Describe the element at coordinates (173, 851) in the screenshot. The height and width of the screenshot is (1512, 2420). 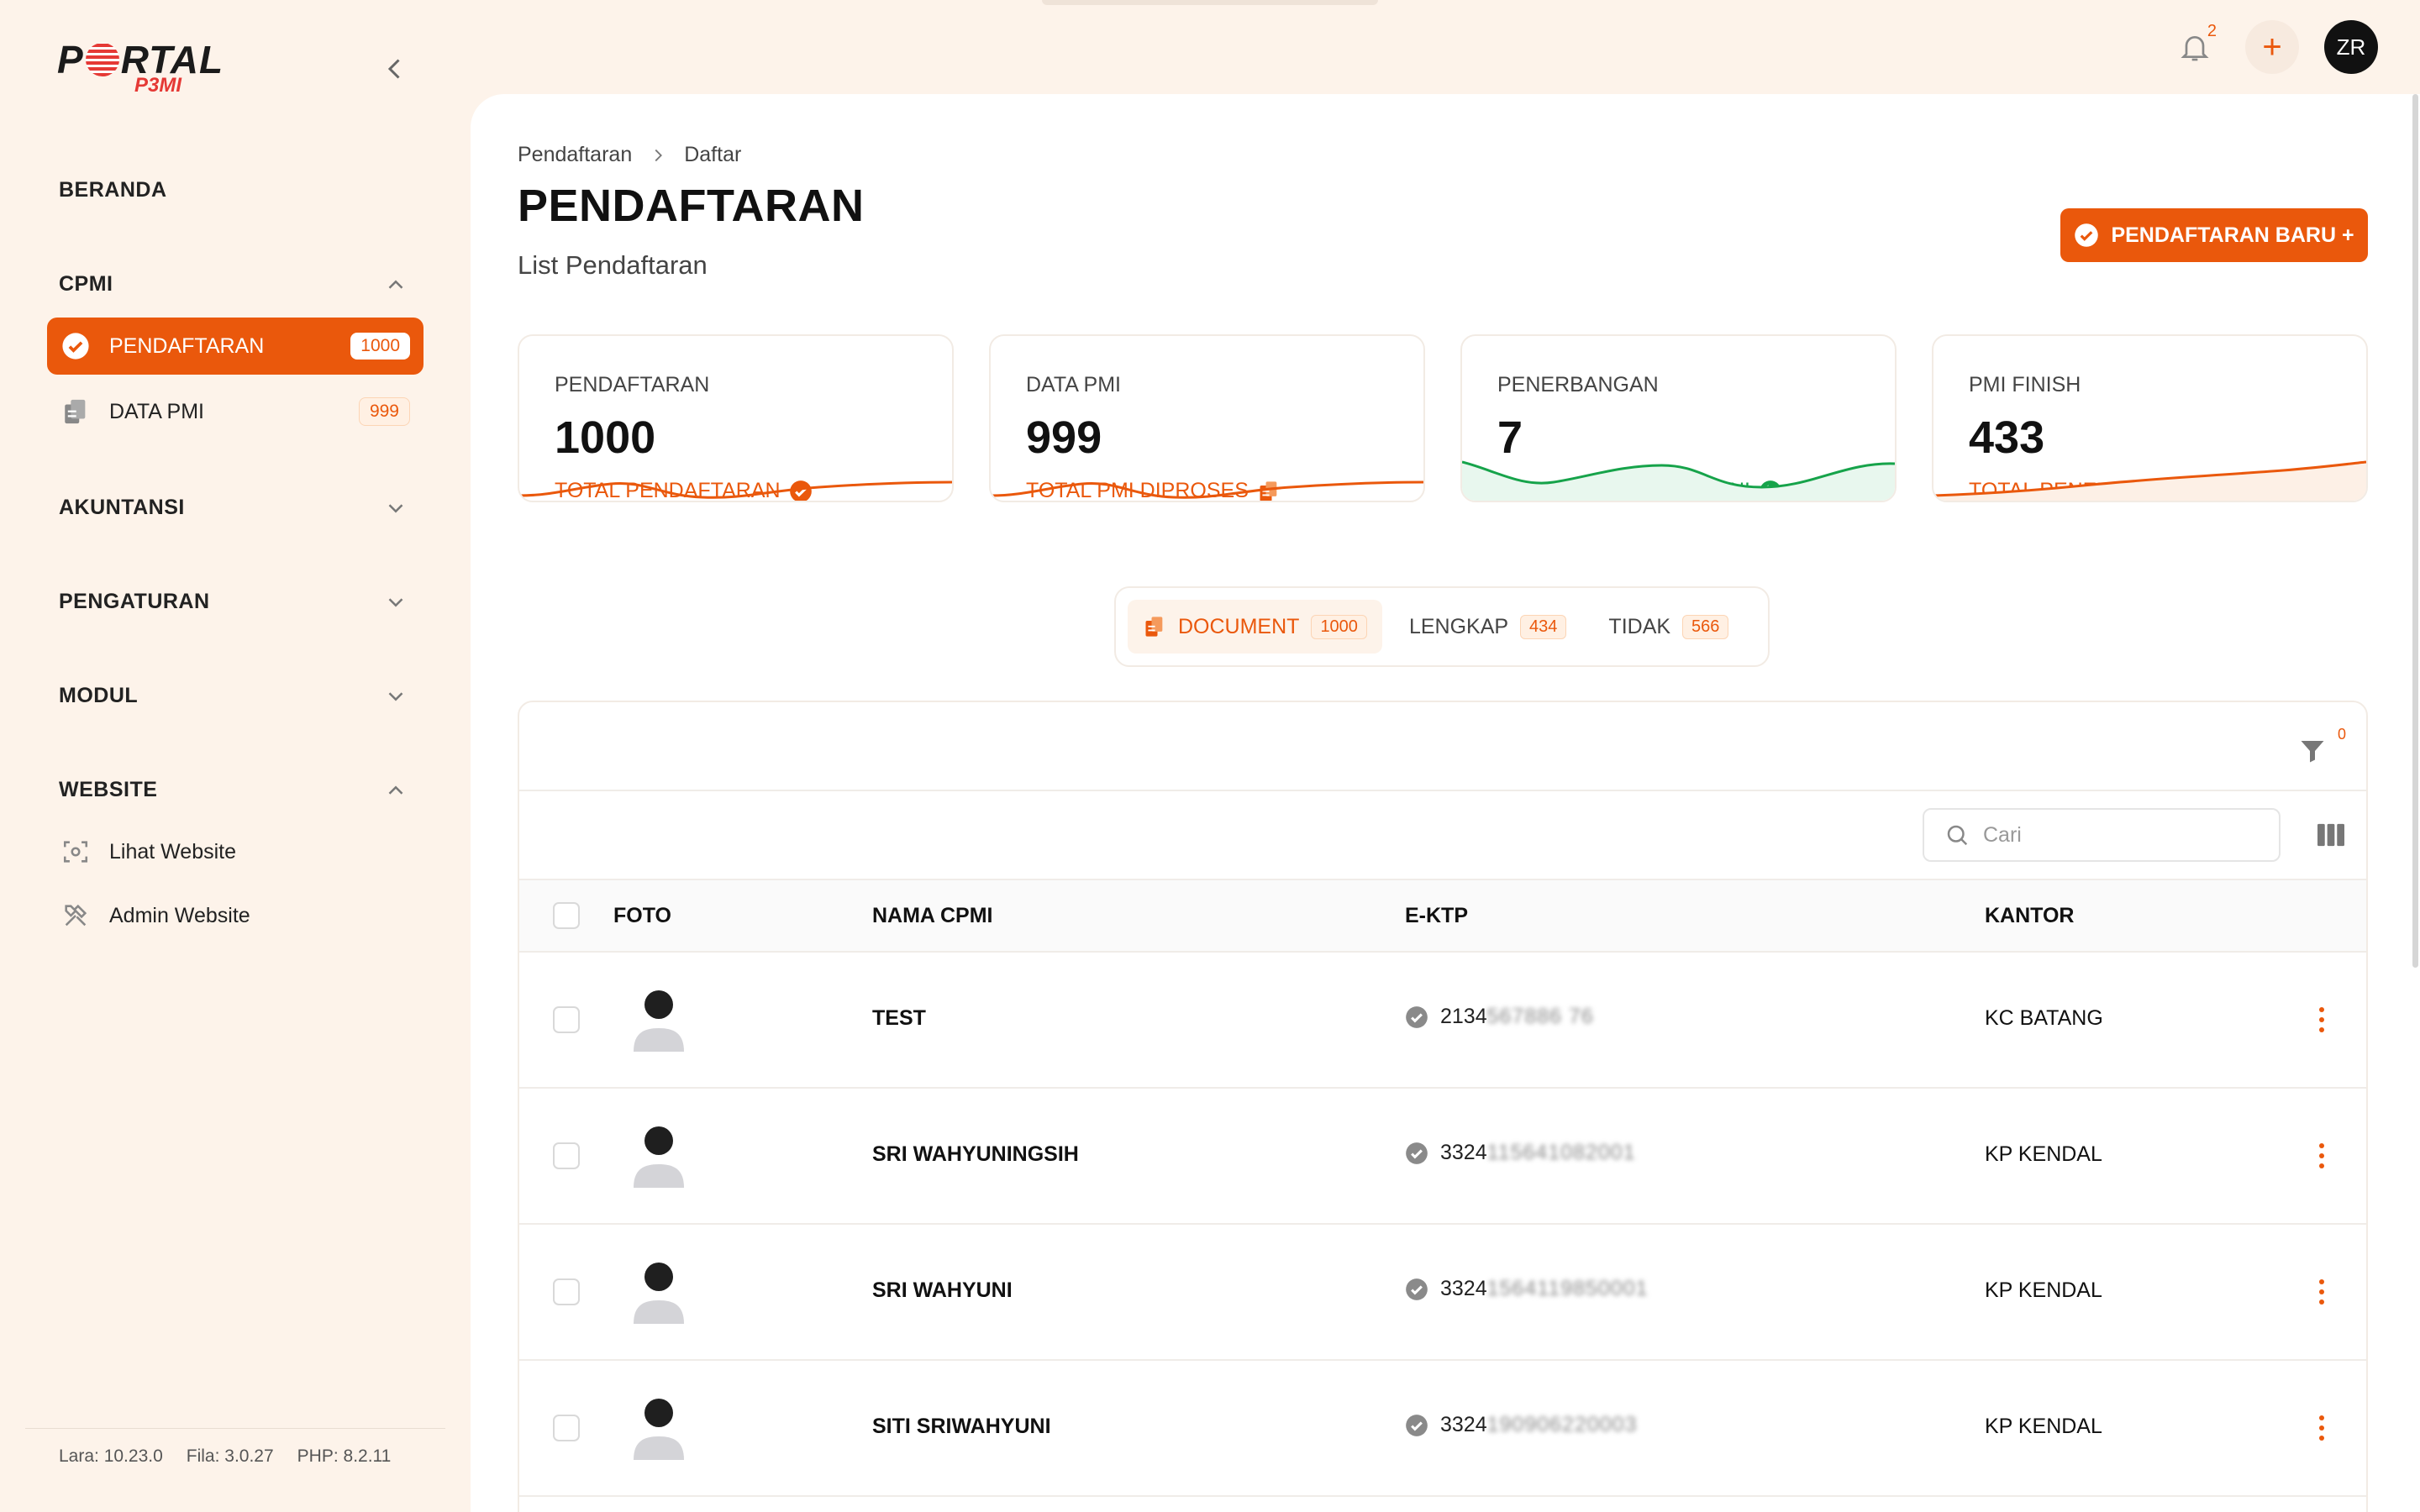
I see `sidebar-item-label: Lihat Website` at that location.